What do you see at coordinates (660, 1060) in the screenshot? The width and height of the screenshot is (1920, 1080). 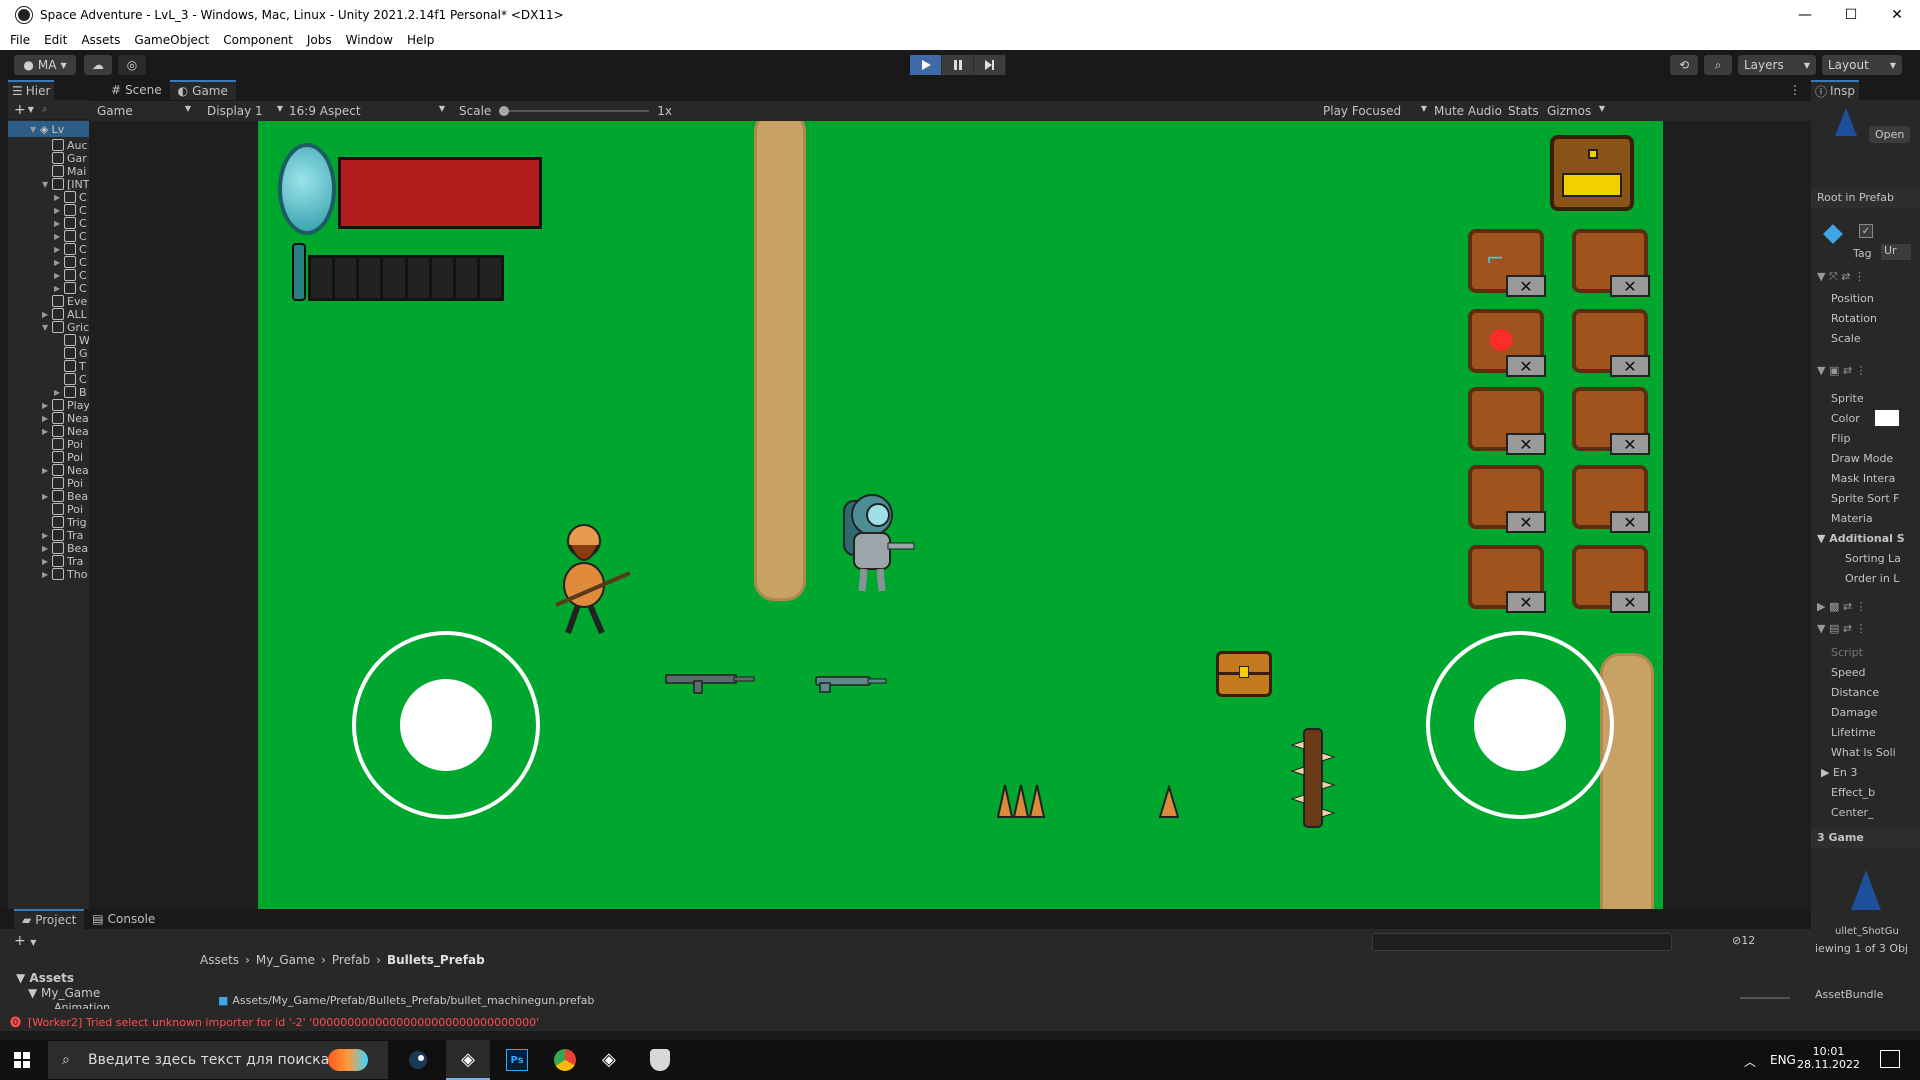 I see `shield-app-icon` at bounding box center [660, 1060].